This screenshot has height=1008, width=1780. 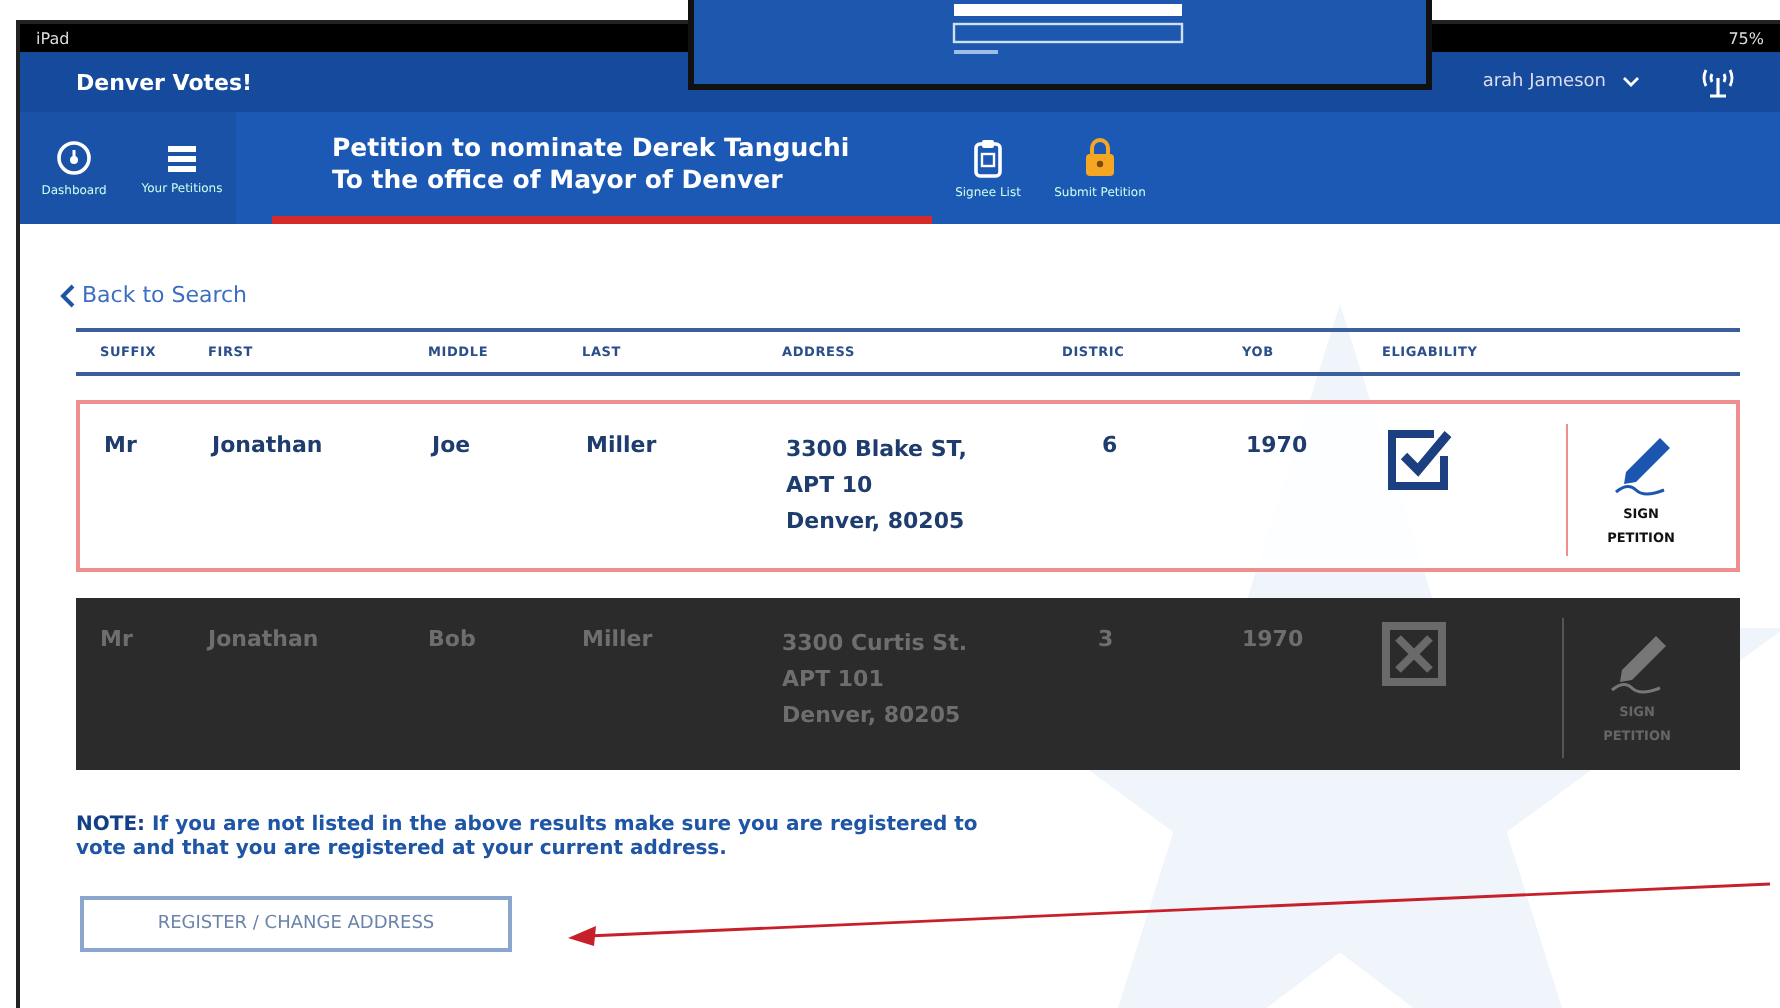 What do you see at coordinates (68, 295) in the screenshot?
I see `chevron-left-icon` at bounding box center [68, 295].